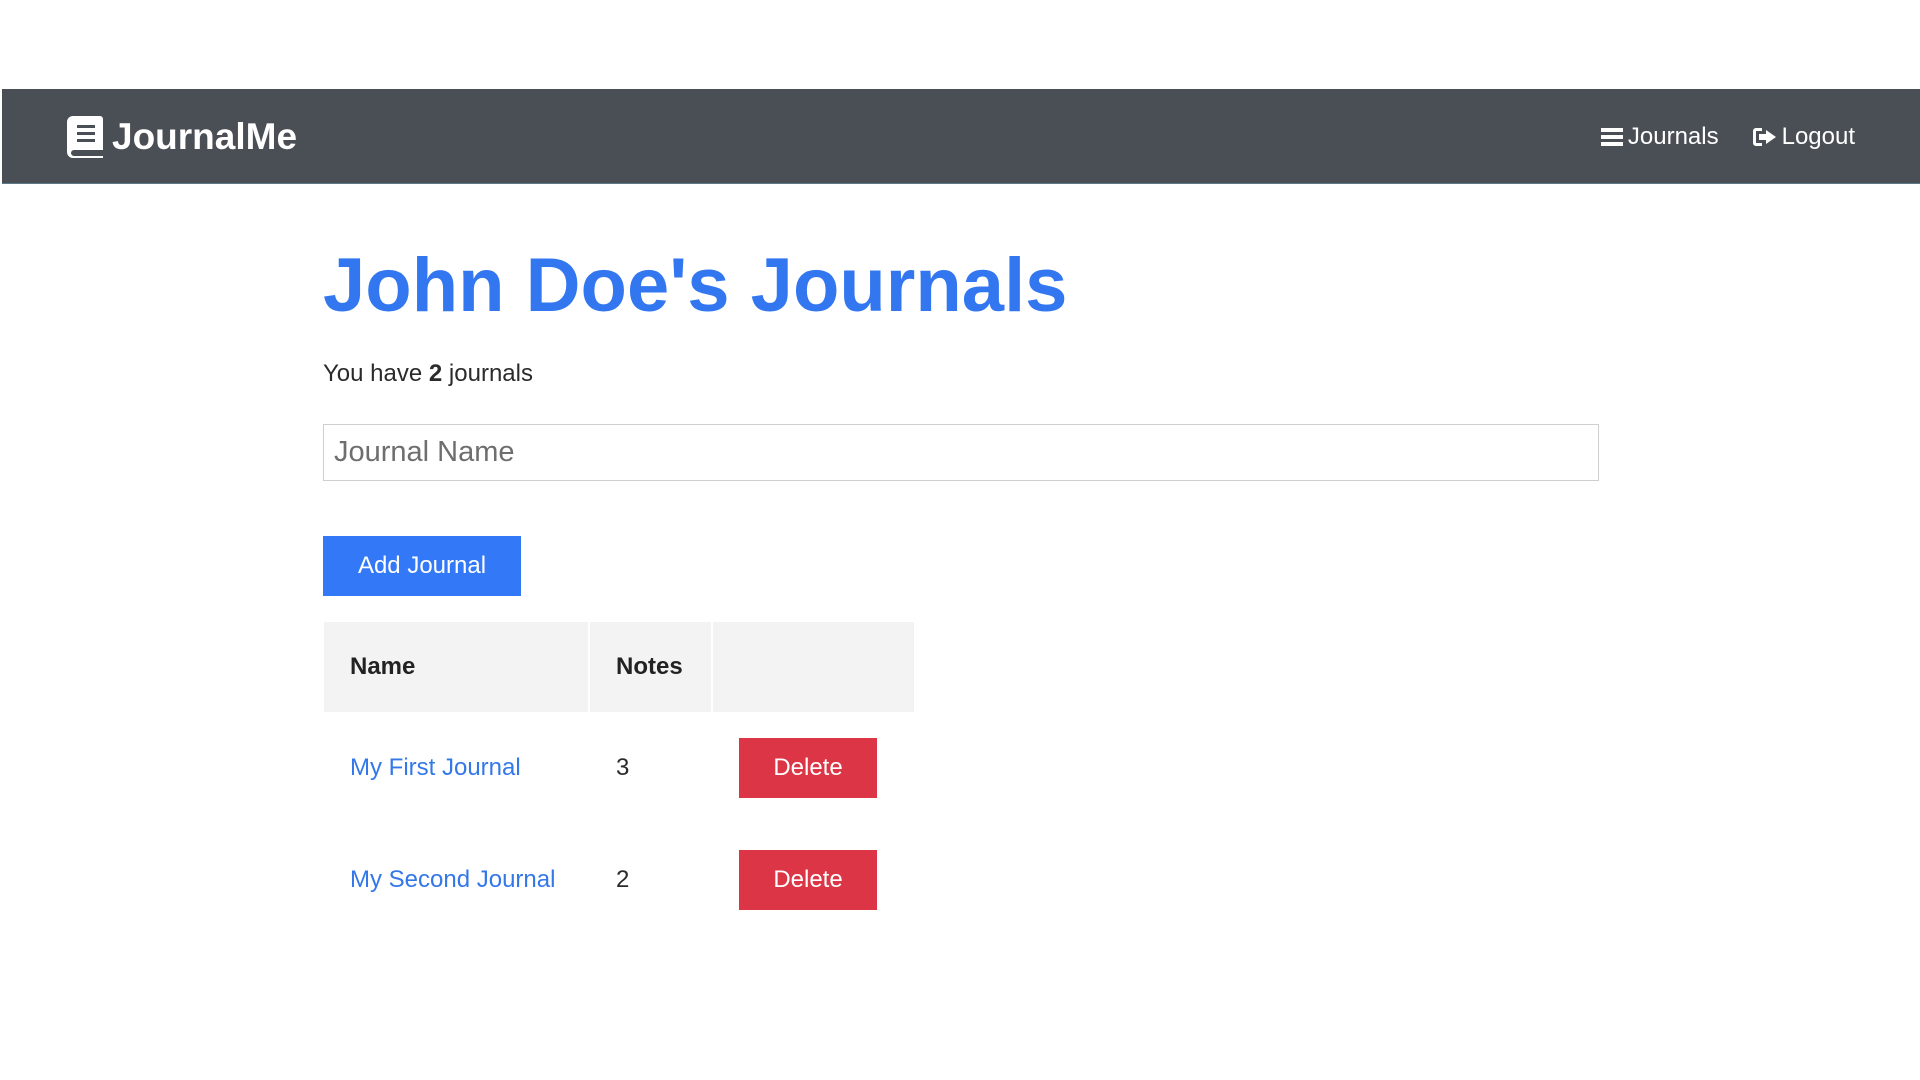 This screenshot has height=1080, width=1920. I want to click on brand-link: JournalMe, so click(182, 137).